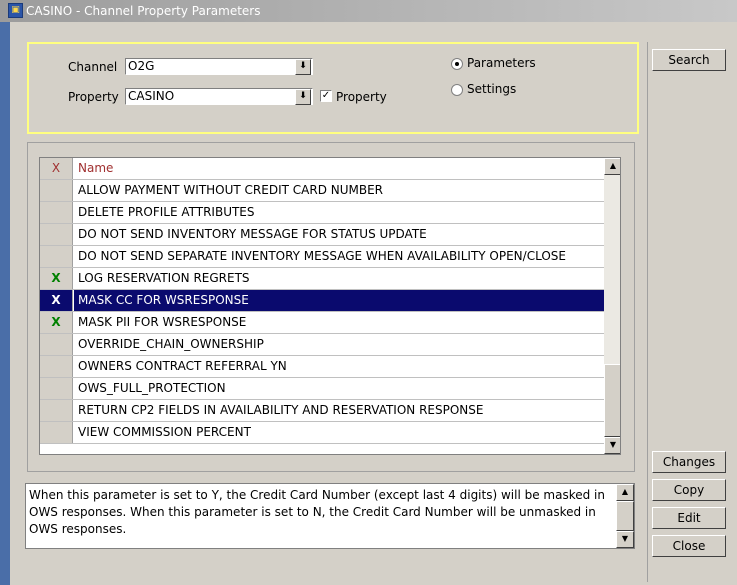 Image resolution: width=737 pixels, height=585 pixels. I want to click on row-name: LOG RESERVATION REGRETS, so click(339, 278).